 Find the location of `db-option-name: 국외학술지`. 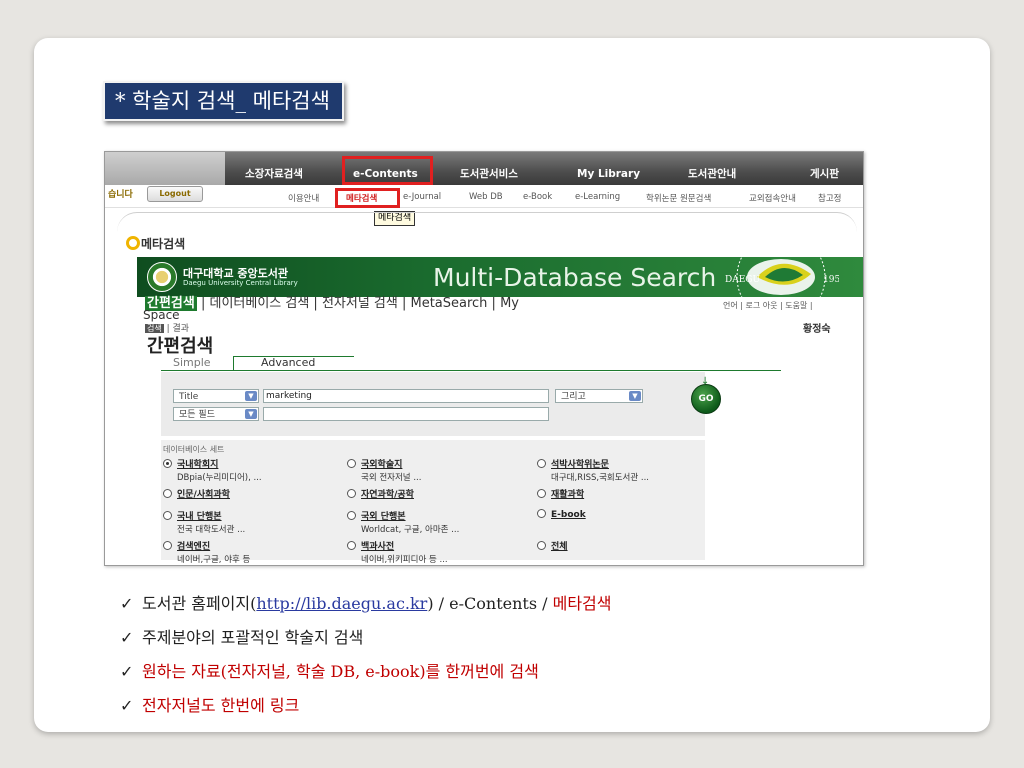

db-option-name: 국외학술지 is located at coordinates (381, 465).